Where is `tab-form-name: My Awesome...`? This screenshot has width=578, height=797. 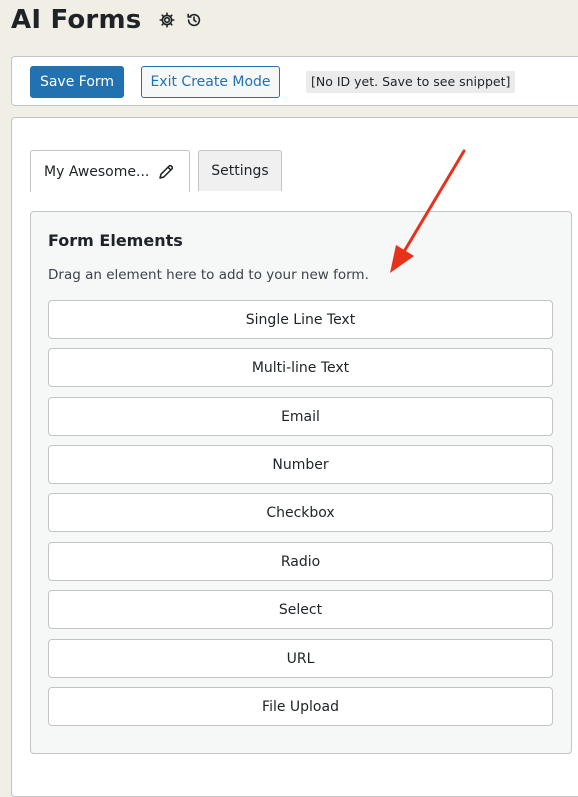
tab-form-name: My Awesome... is located at coordinates (110, 171).